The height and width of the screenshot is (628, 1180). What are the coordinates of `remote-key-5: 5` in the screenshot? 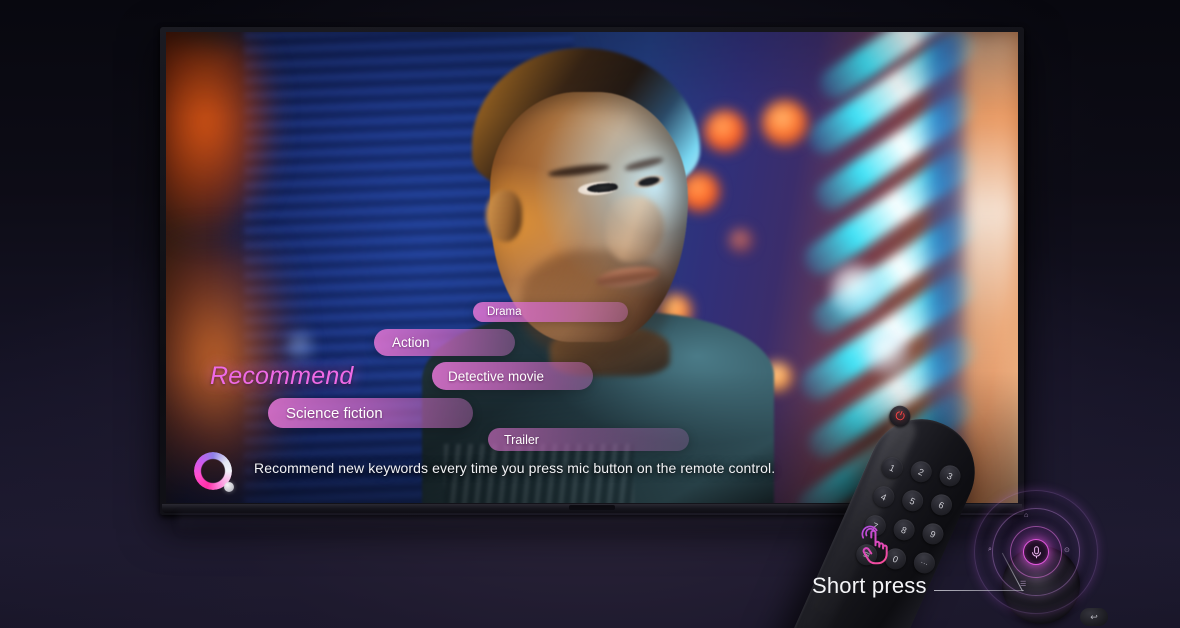 It's located at (912, 500).